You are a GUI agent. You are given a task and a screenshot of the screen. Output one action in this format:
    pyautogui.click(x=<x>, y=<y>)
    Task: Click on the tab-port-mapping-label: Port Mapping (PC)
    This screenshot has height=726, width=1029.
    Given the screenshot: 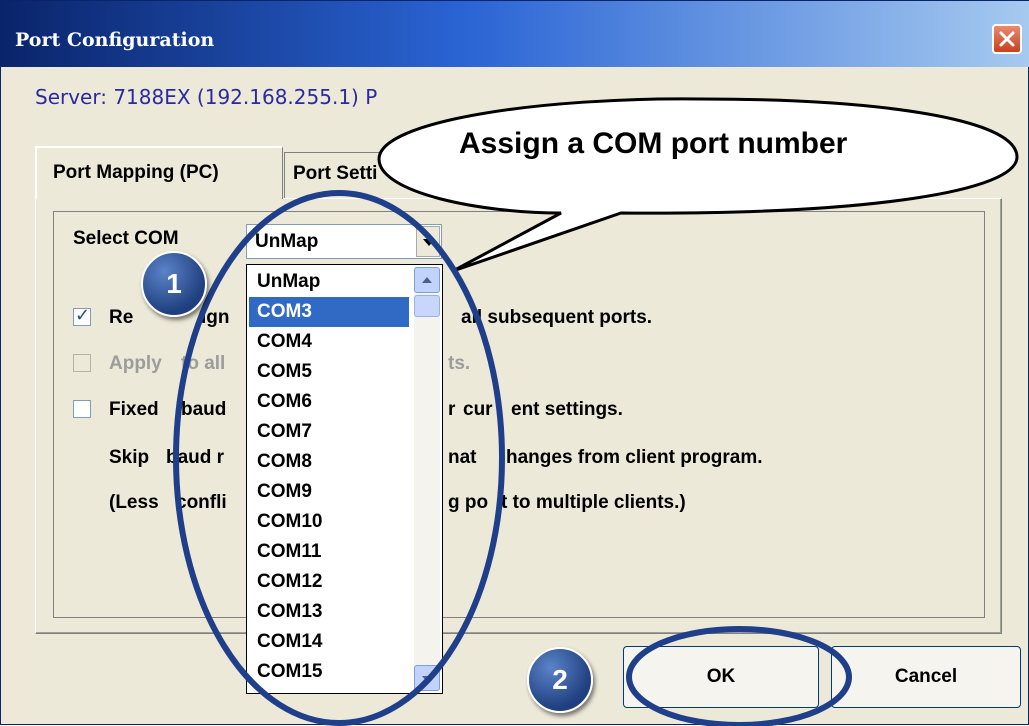 What is the action you would take?
    pyautogui.click(x=136, y=172)
    